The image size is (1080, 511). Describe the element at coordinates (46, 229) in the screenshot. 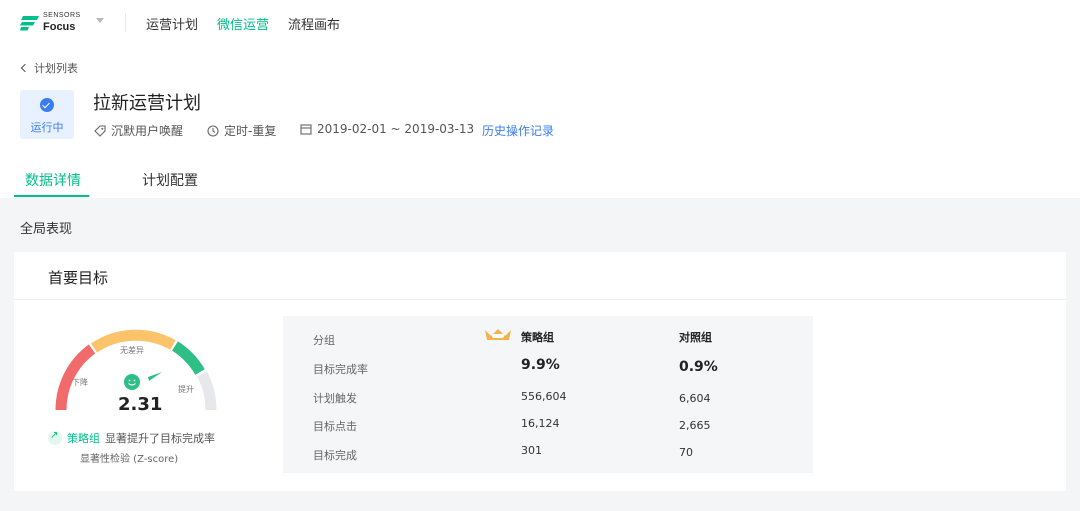

I see `section-title: 全局表现` at that location.